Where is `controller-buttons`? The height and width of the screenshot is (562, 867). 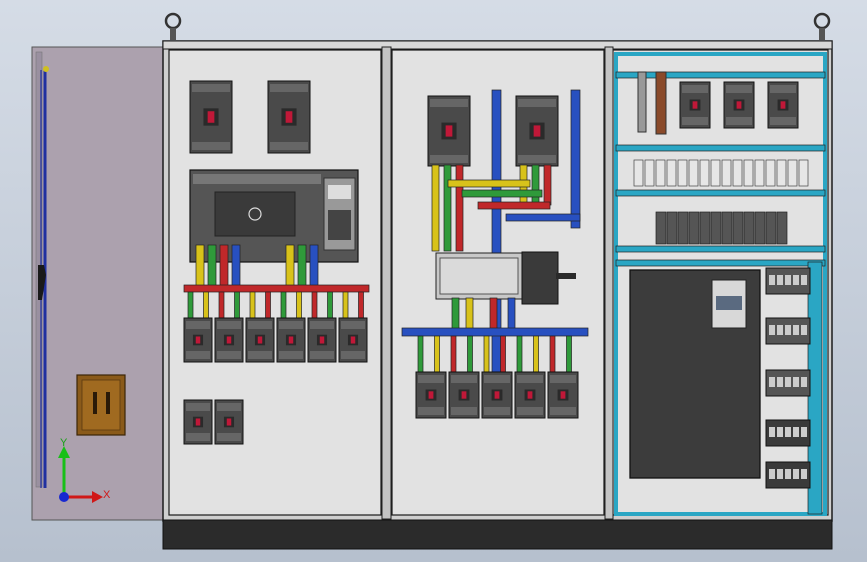 controller-buttons is located at coordinates (339, 225).